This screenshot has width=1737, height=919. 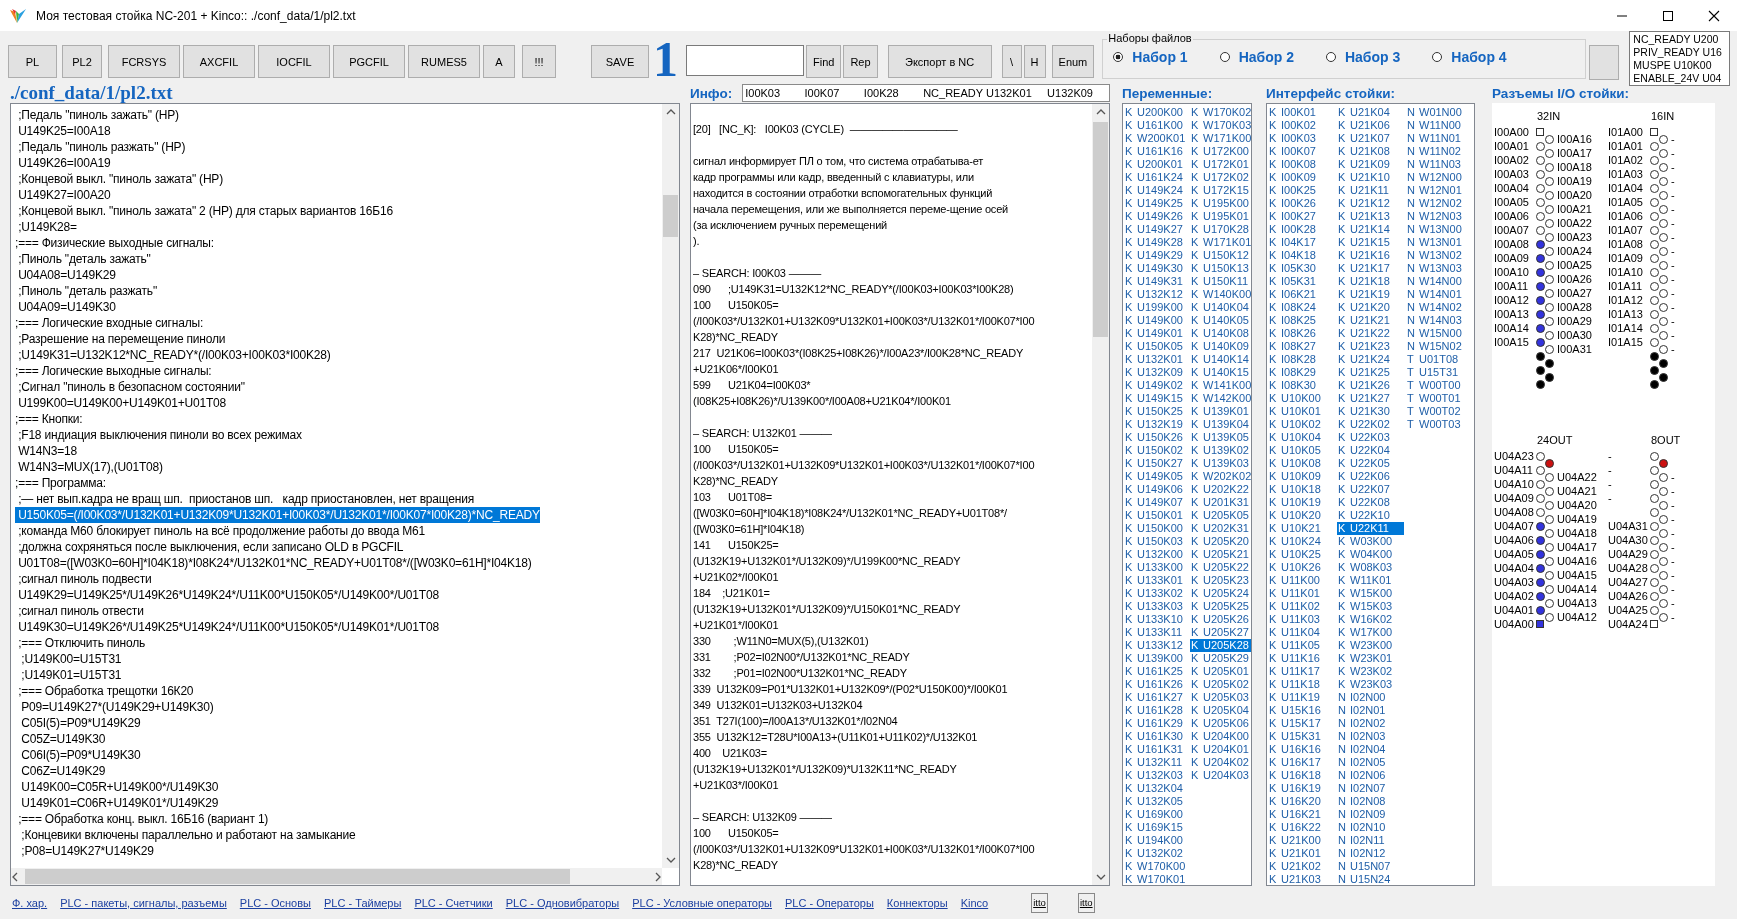 I want to click on signal-item: N I02N07, so click(x=1370, y=788).